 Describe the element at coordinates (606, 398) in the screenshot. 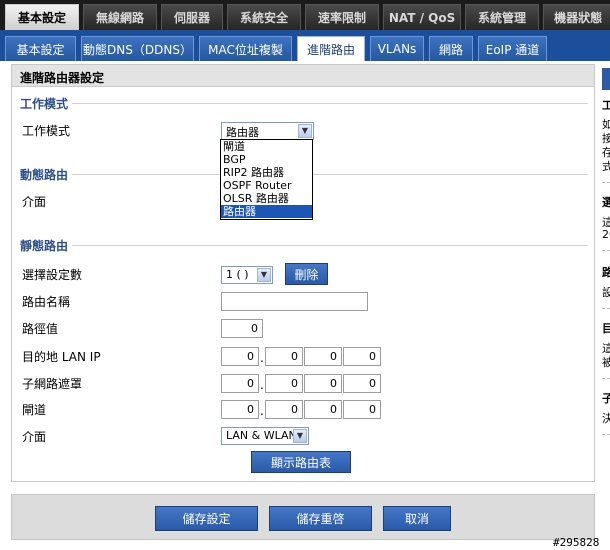

I see `help-text: 子` at that location.